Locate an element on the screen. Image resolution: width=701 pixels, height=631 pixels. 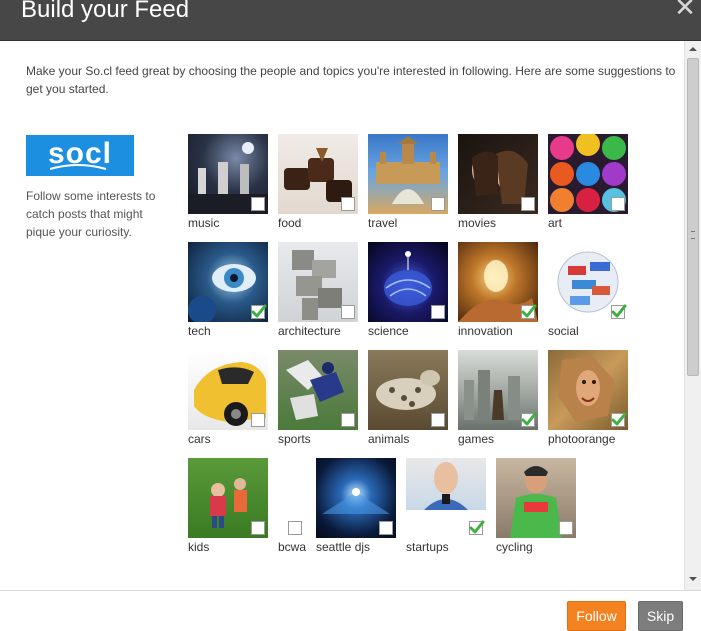
interest-label: cars is located at coordinates (199, 439).